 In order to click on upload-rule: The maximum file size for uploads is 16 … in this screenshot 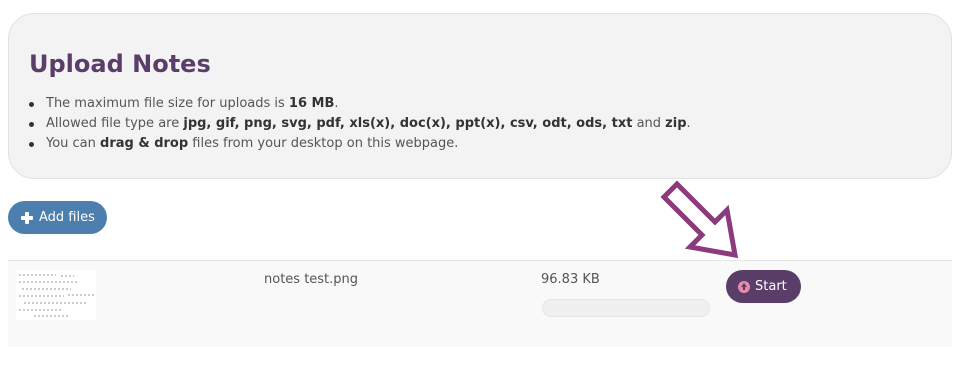, I will do `click(360, 104)`.